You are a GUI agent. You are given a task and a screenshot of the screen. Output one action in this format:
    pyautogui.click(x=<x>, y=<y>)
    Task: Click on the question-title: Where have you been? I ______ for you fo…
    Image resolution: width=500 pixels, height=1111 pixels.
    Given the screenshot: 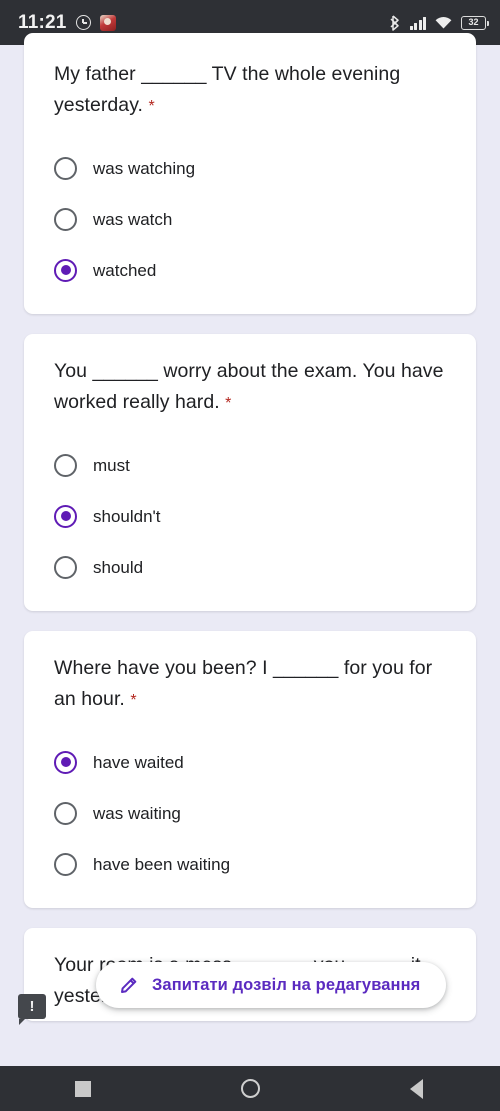 What is the action you would take?
    pyautogui.click(x=251, y=684)
    